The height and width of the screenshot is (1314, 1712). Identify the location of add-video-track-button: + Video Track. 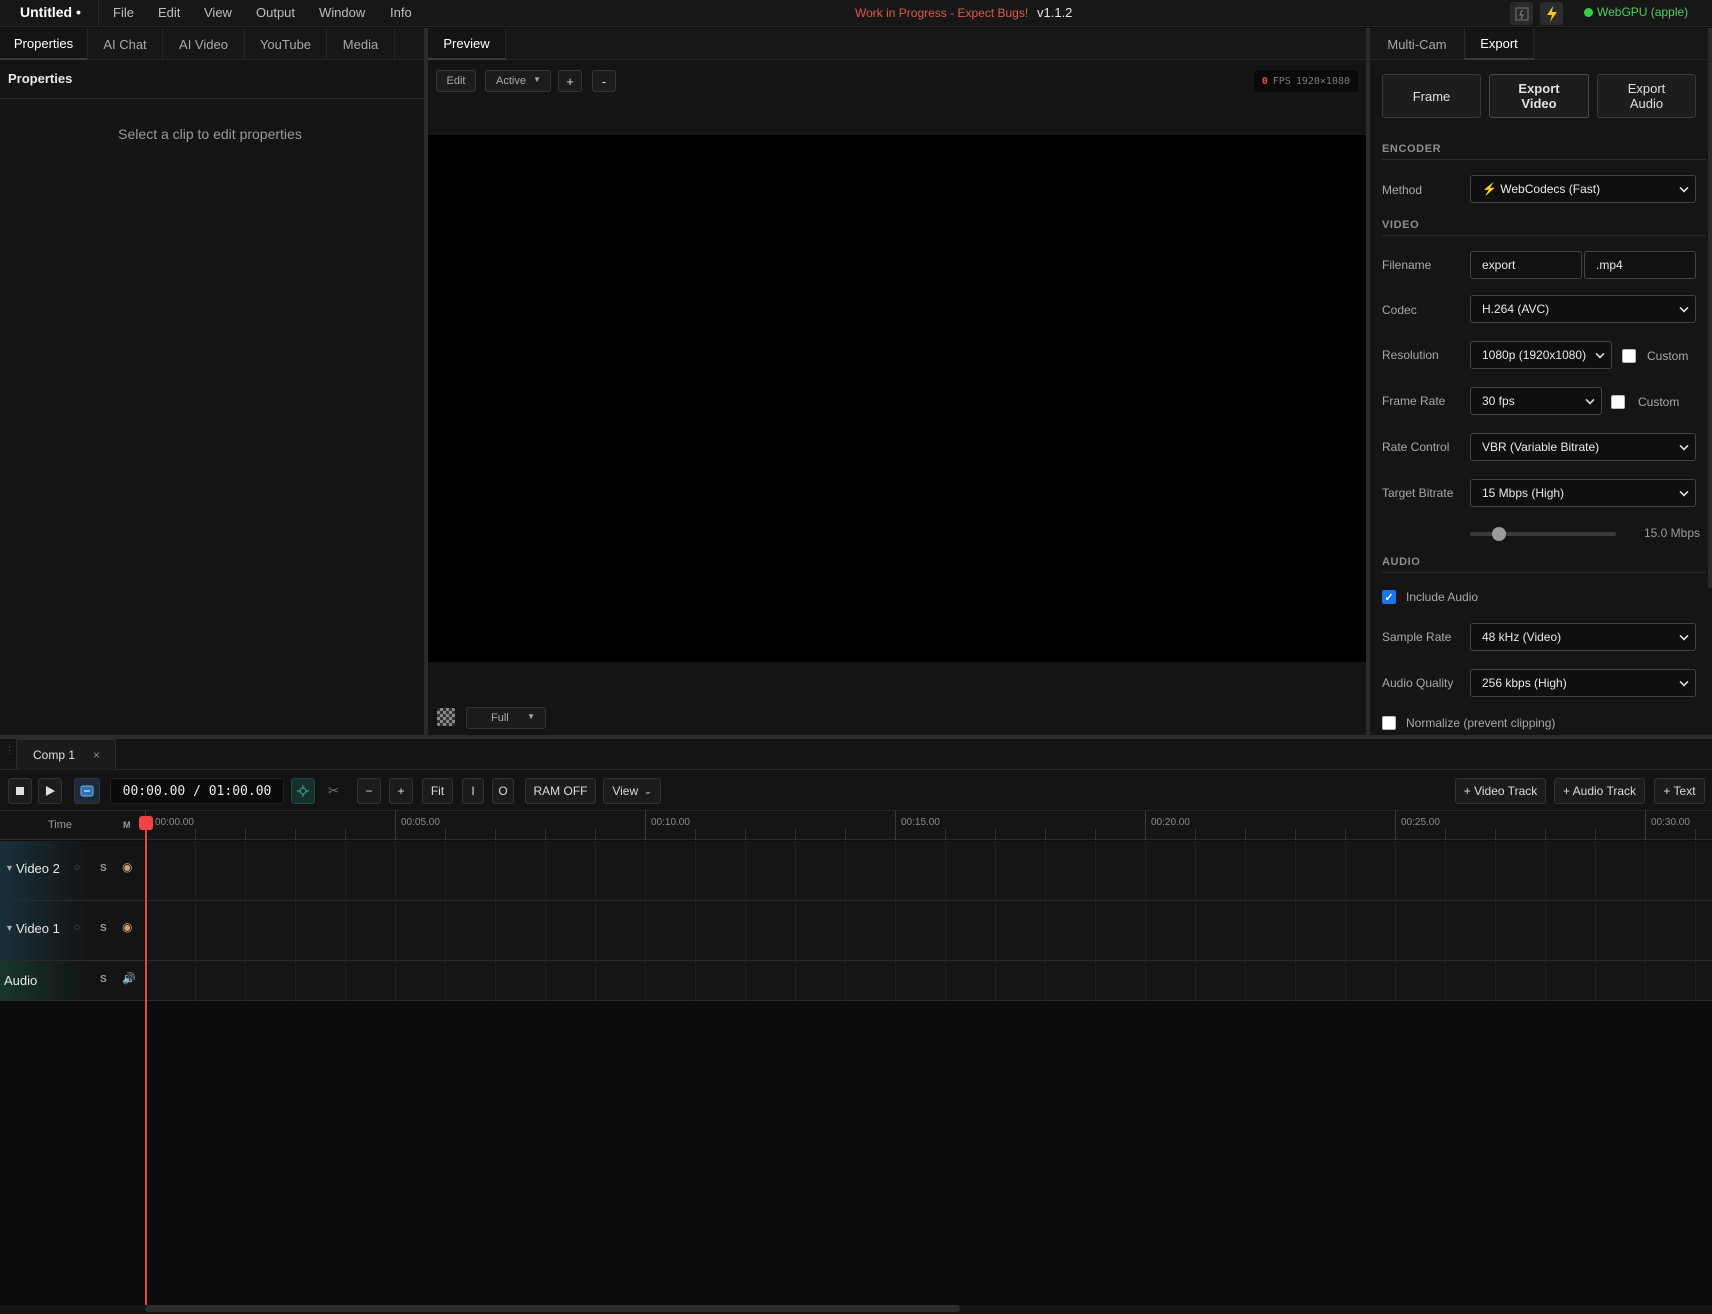
(1500, 791).